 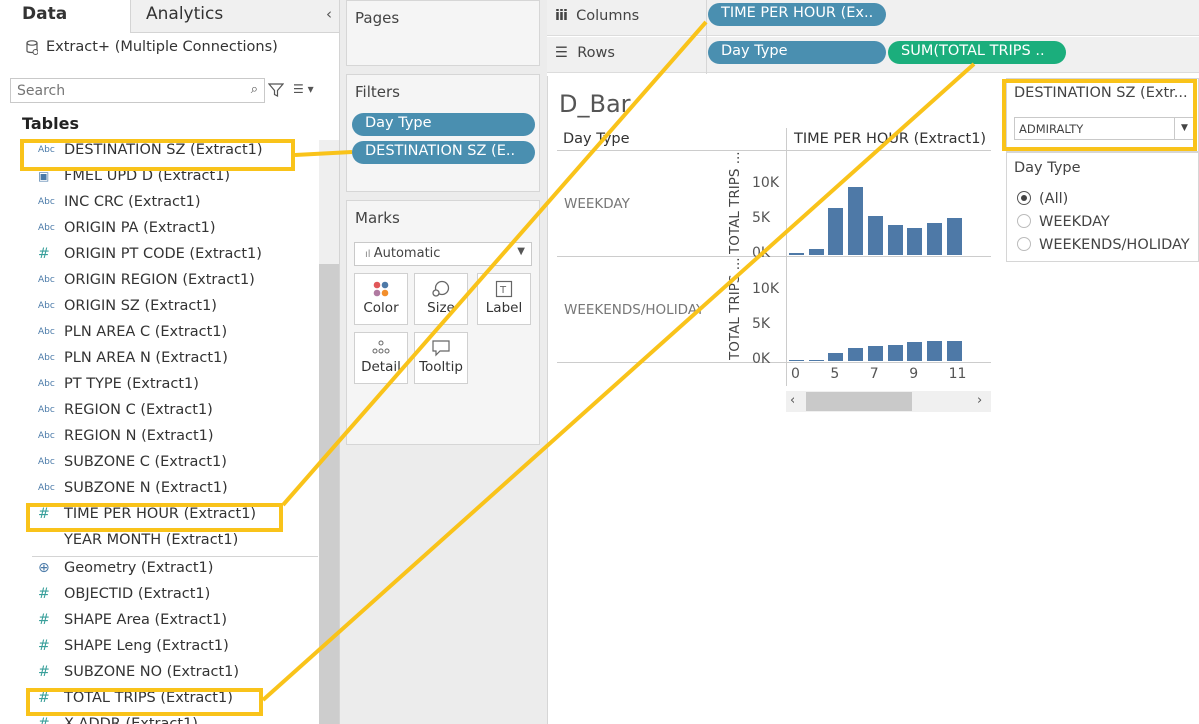 I want to click on row-label-weekends-holiday: WEEKENDS/HOLIDAY, so click(x=634, y=310).